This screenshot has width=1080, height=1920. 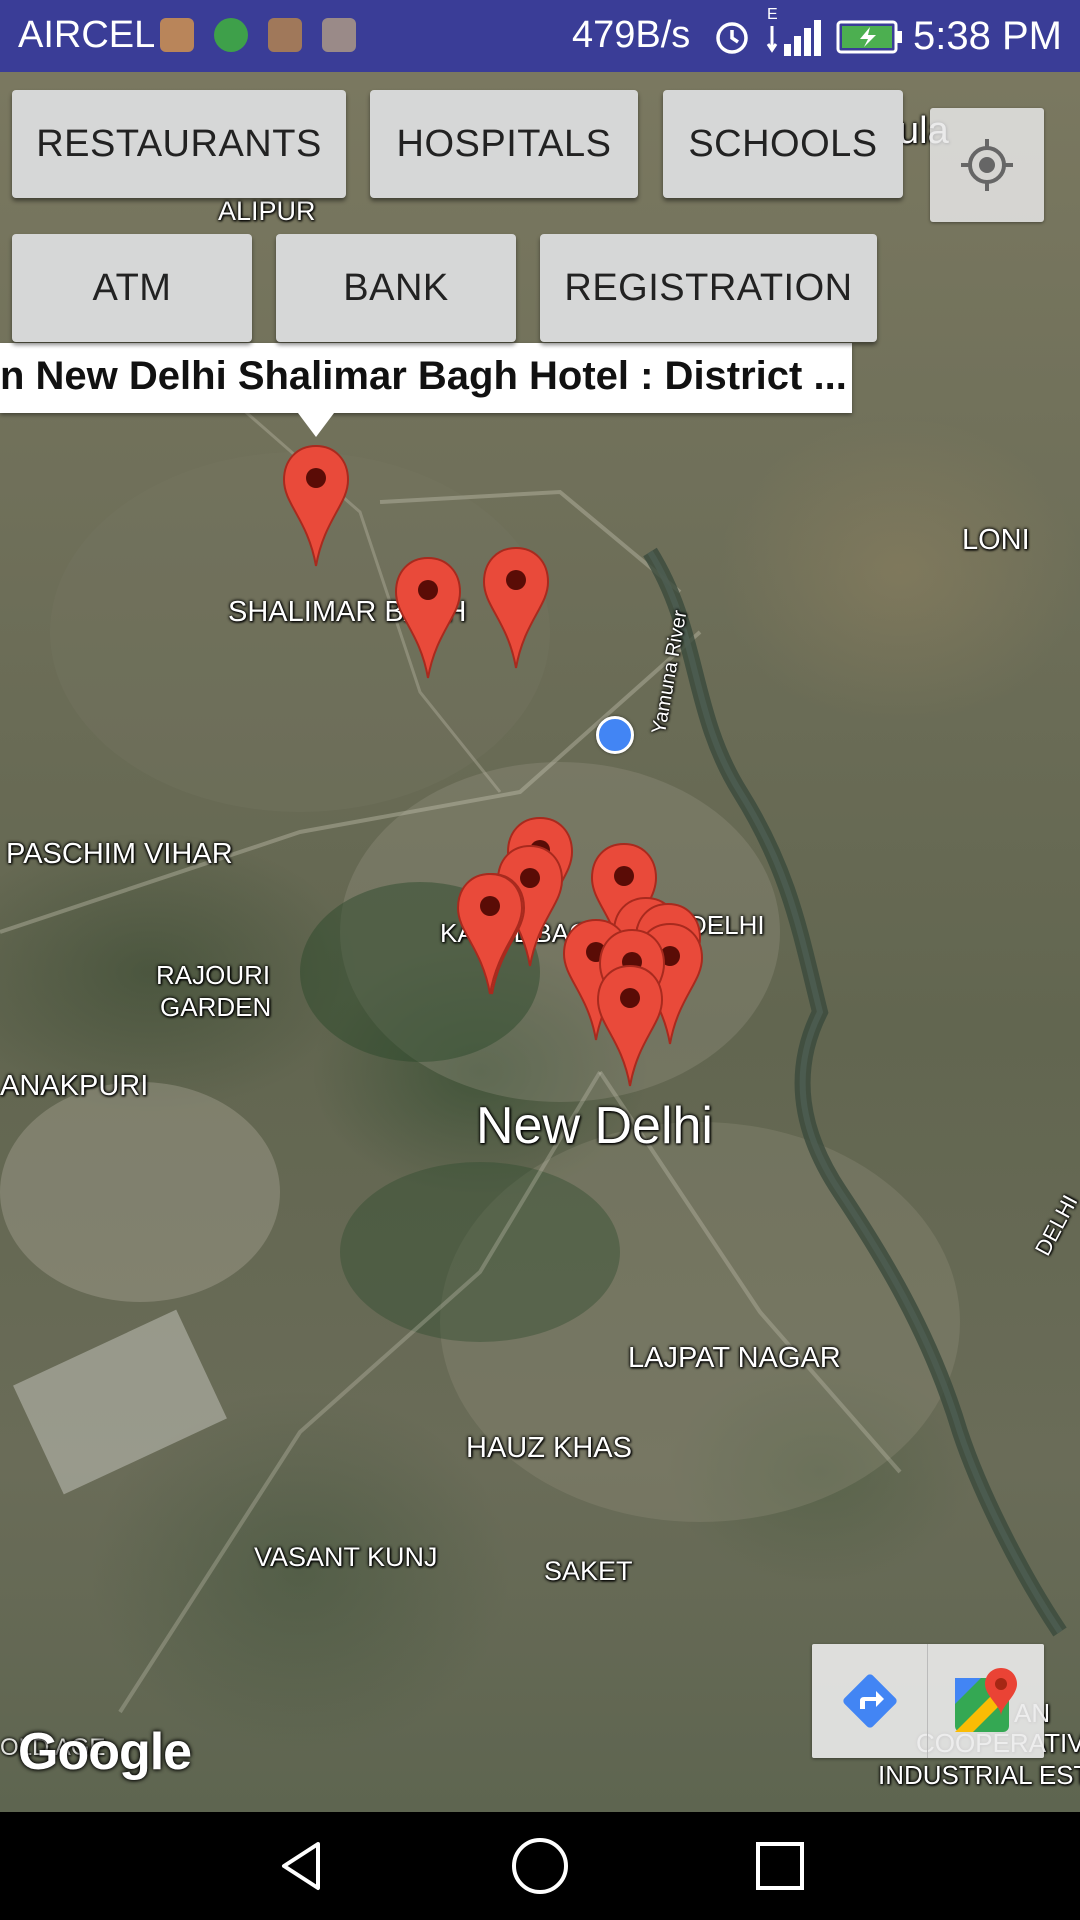 I want to click on my-location-button, so click(x=987, y=165).